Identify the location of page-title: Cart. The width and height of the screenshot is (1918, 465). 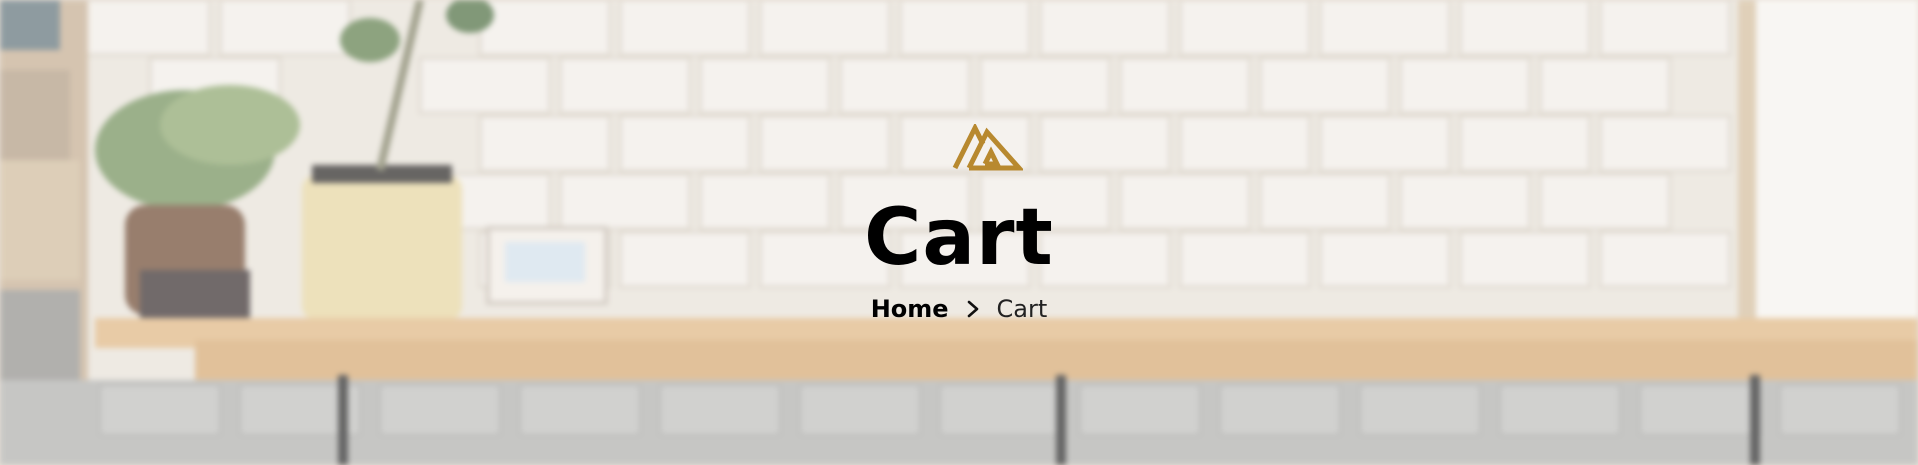
(959, 238).